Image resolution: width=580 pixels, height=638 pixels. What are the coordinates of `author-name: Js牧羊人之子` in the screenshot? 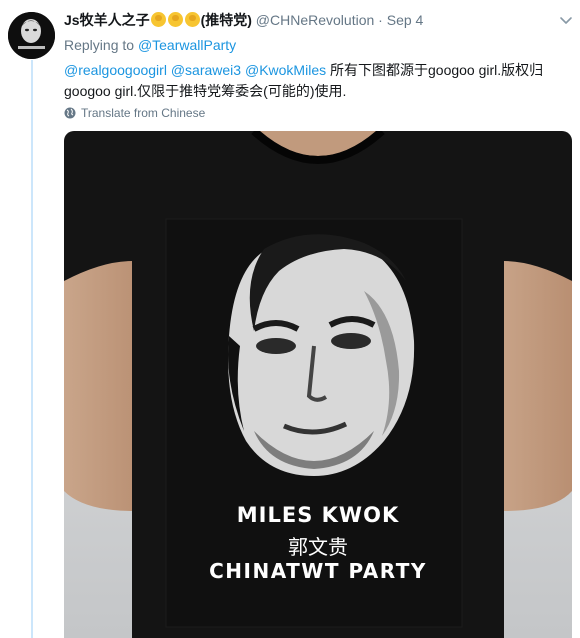 It's located at (107, 20).